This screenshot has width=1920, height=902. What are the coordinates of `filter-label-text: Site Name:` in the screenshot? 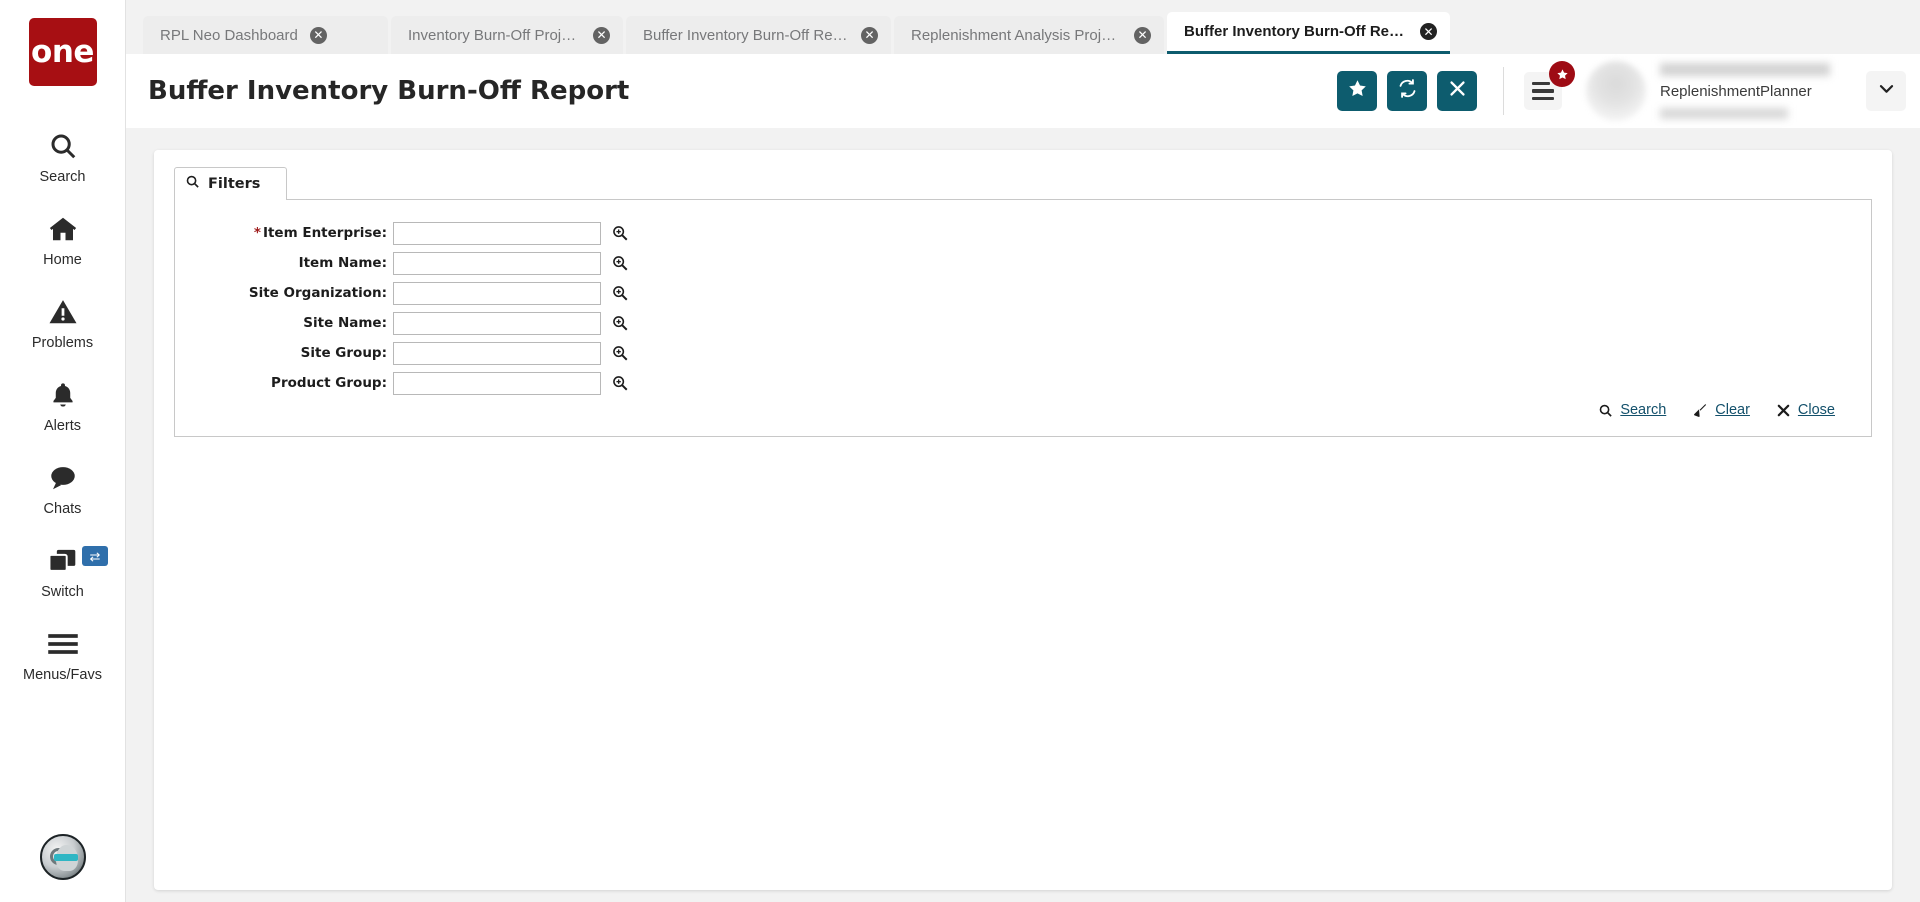 It's located at (345, 323).